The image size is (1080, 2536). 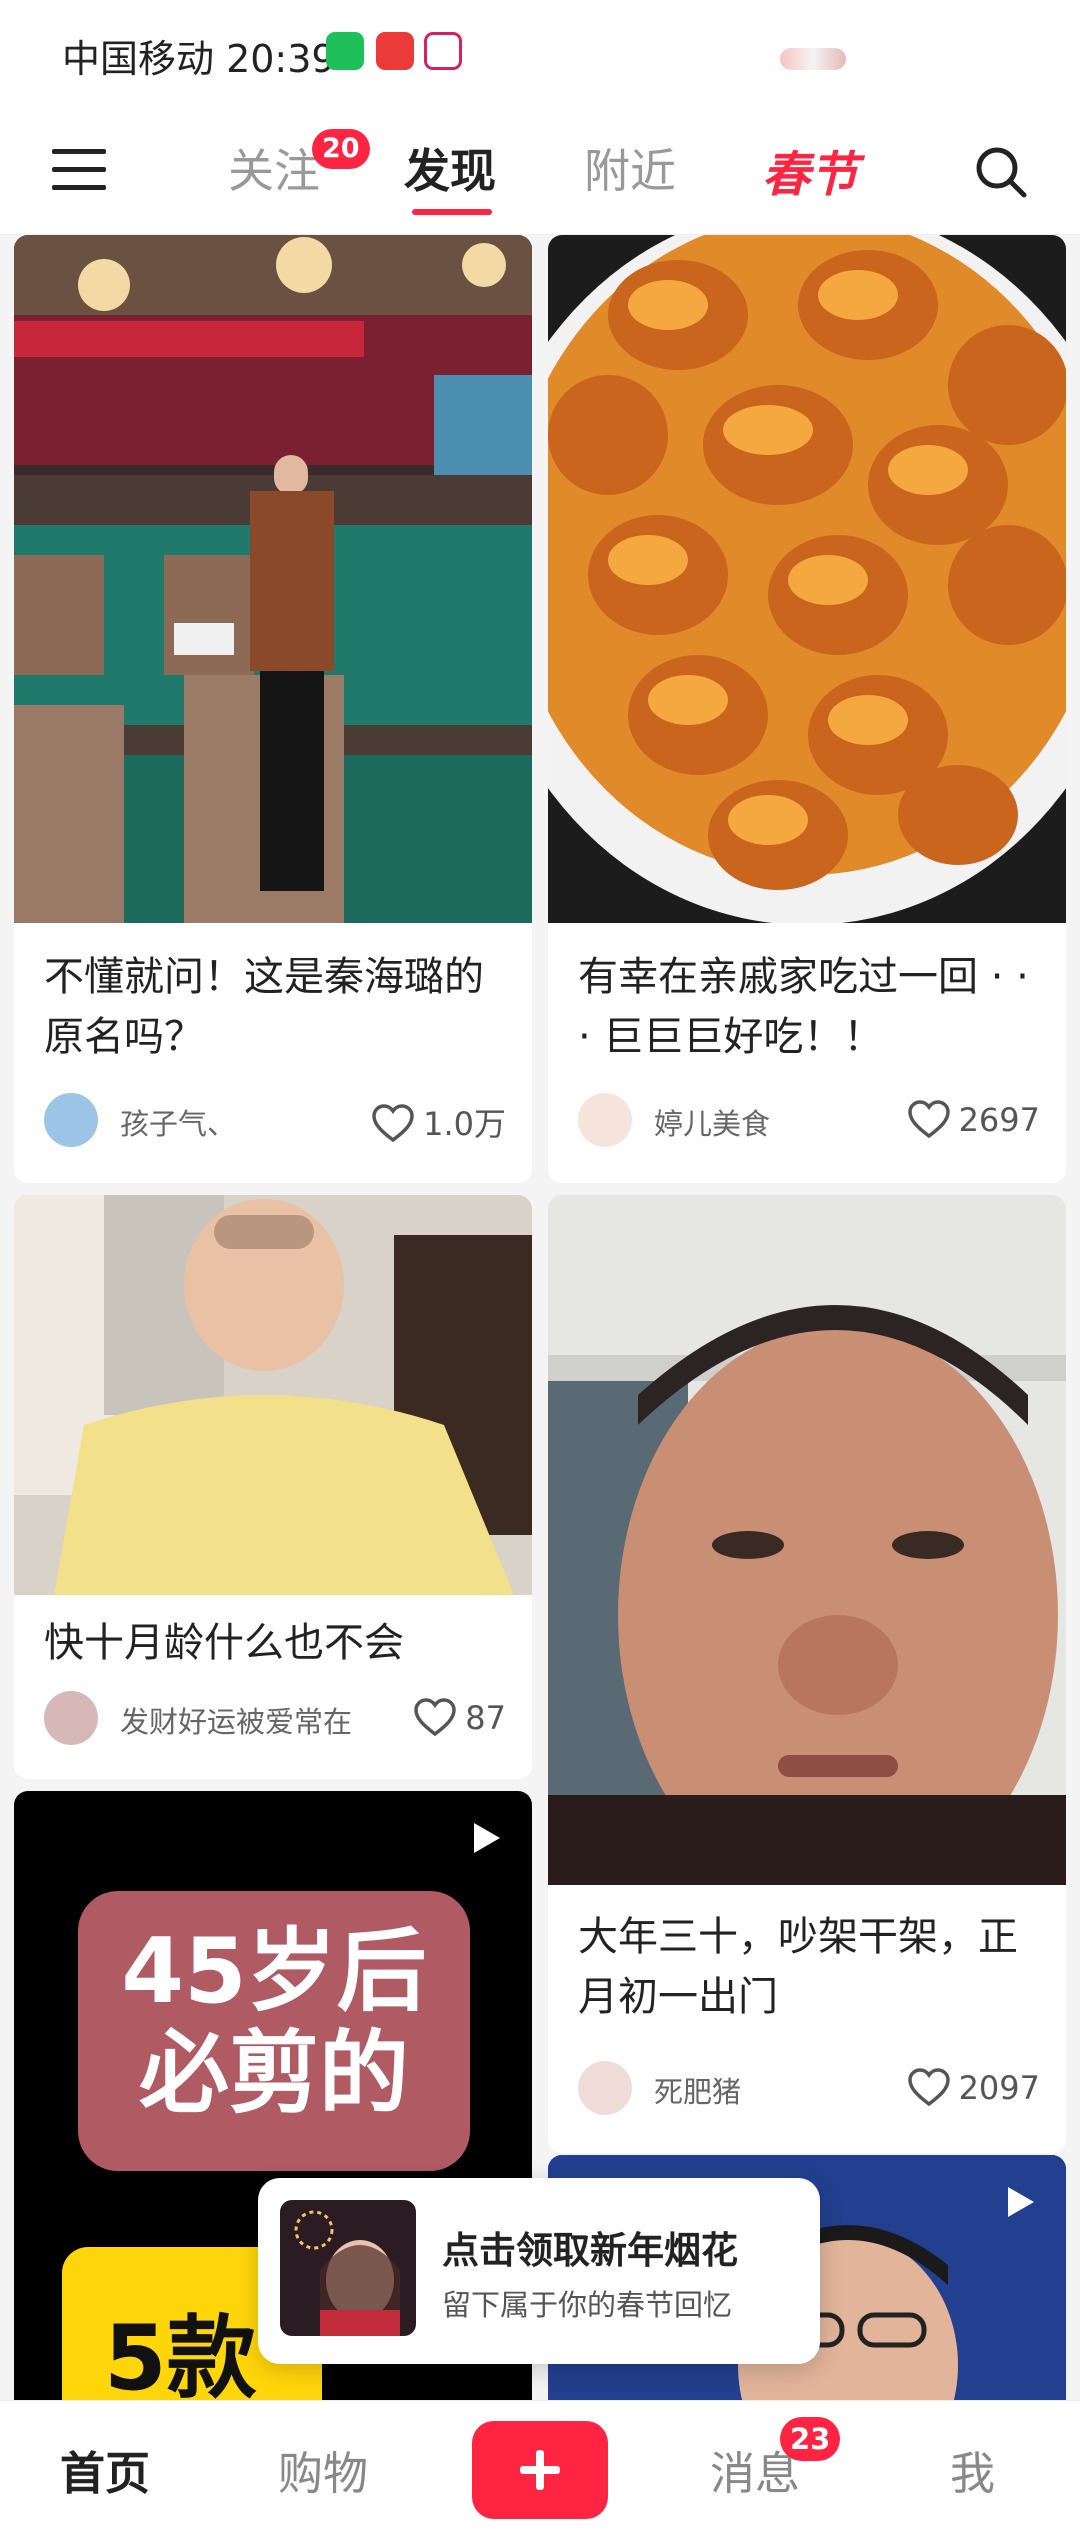 What do you see at coordinates (810, 170) in the screenshot?
I see `tab-spring-festival: 春节` at bounding box center [810, 170].